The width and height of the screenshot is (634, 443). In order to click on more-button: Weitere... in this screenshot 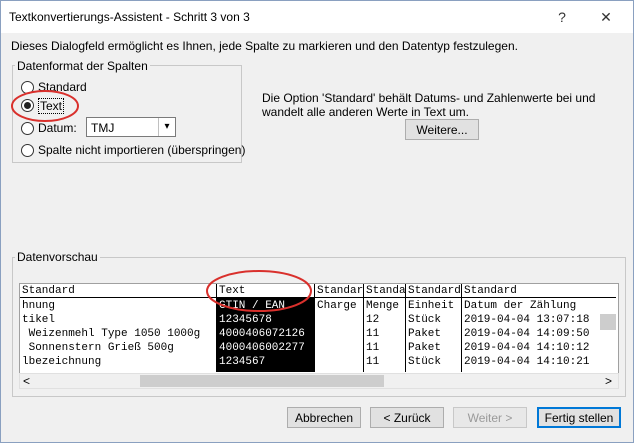, I will do `click(442, 129)`.